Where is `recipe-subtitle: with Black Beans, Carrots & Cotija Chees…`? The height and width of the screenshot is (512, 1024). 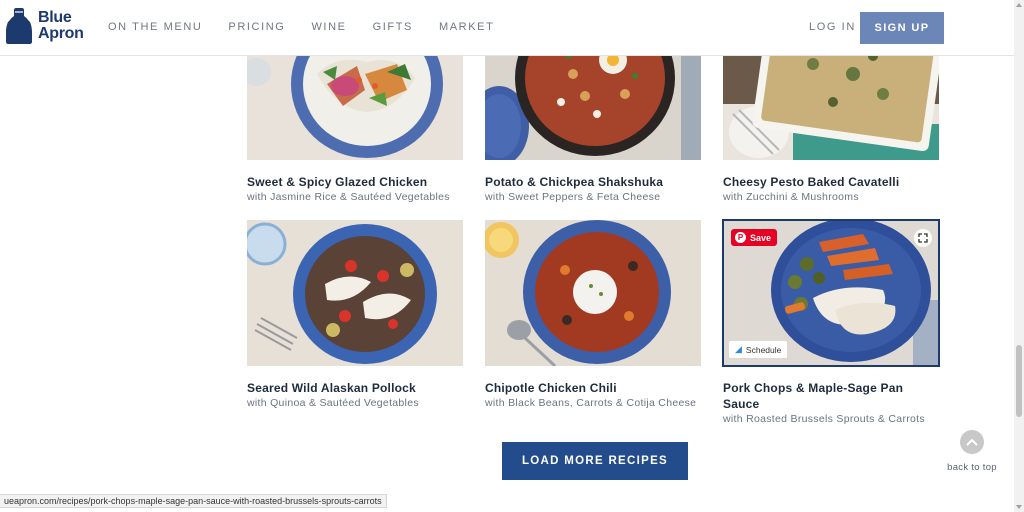
recipe-subtitle: with Black Beans, Carrots & Cotija Chees… is located at coordinates (591, 403).